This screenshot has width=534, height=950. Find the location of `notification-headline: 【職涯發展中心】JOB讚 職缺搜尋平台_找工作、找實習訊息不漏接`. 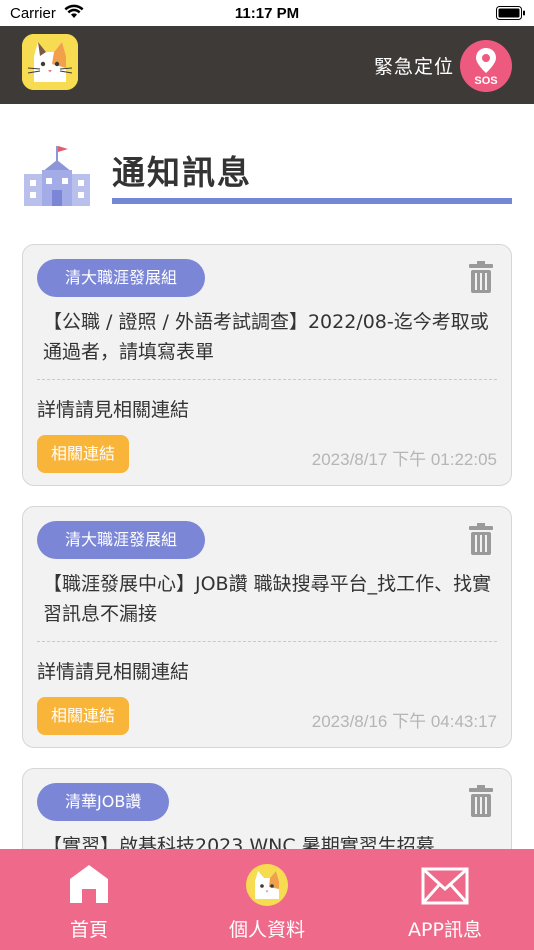

notification-headline: 【職涯發展中心】JOB讚 職缺搜尋平台_找工作、找實習訊息不漏接 is located at coordinates (267, 599).